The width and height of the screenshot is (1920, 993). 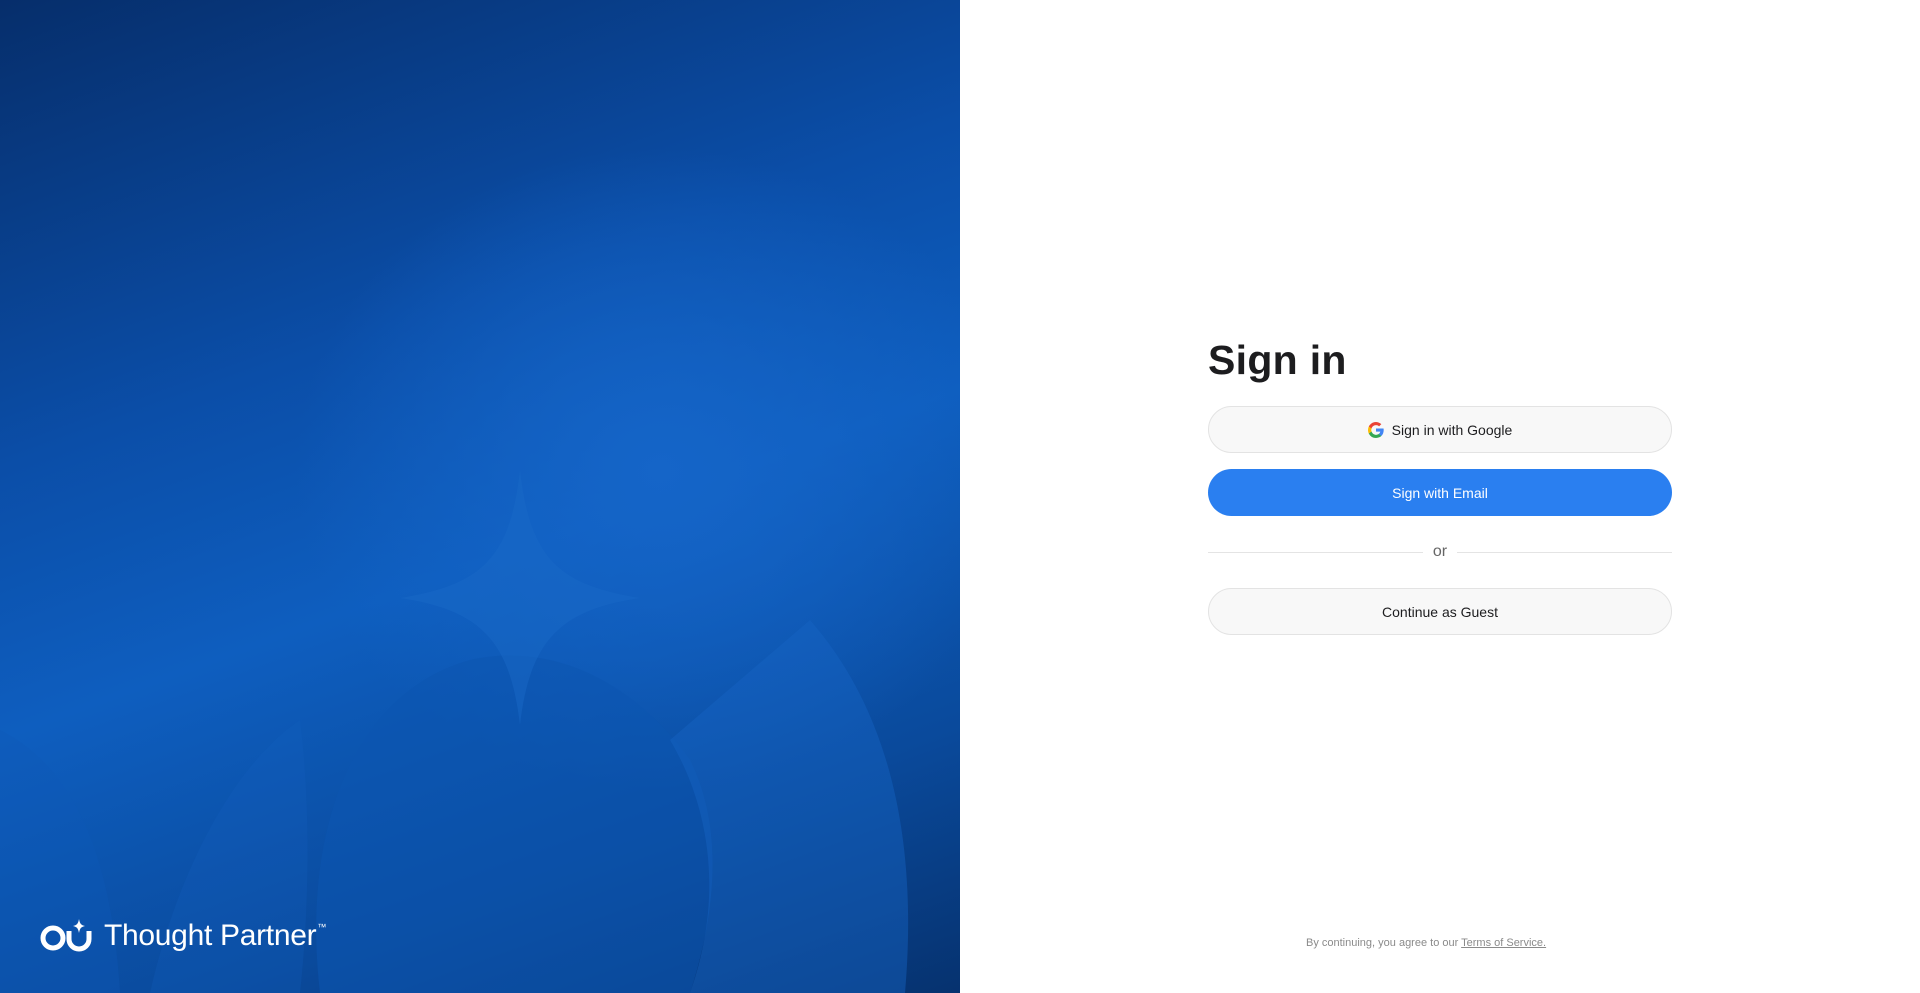 What do you see at coordinates (1277, 360) in the screenshot?
I see `page-title: Sign in` at bounding box center [1277, 360].